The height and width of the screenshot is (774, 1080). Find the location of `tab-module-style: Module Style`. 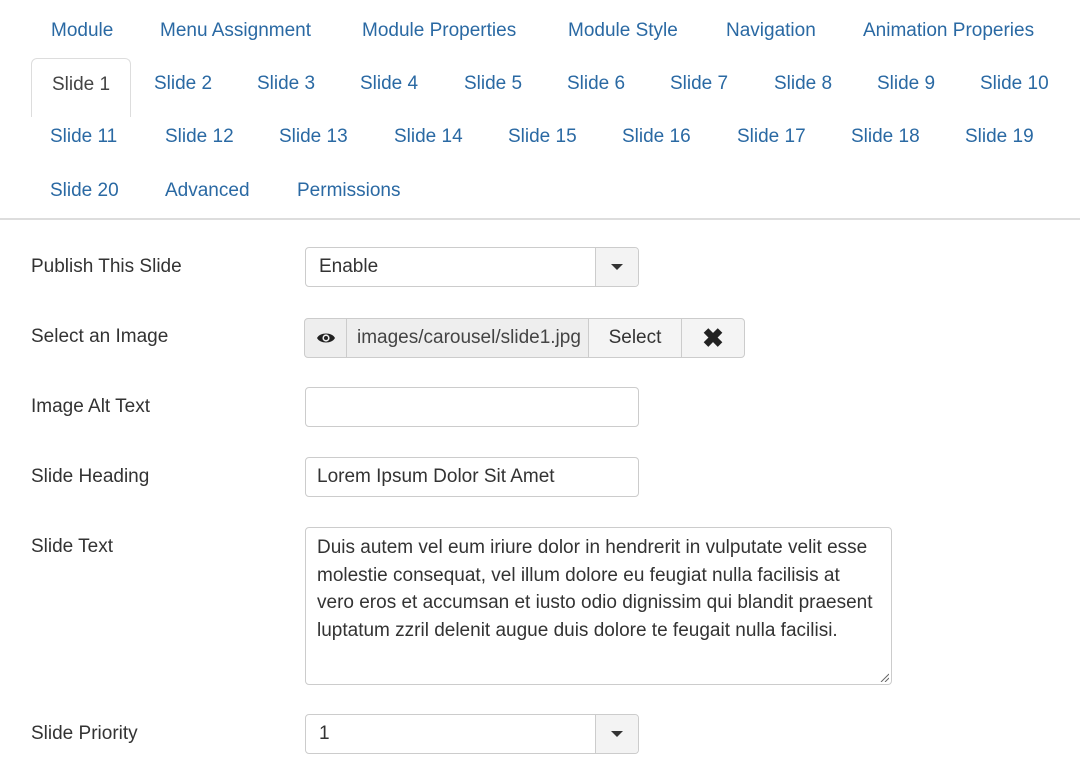

tab-module-style: Module Style is located at coordinates (623, 31).